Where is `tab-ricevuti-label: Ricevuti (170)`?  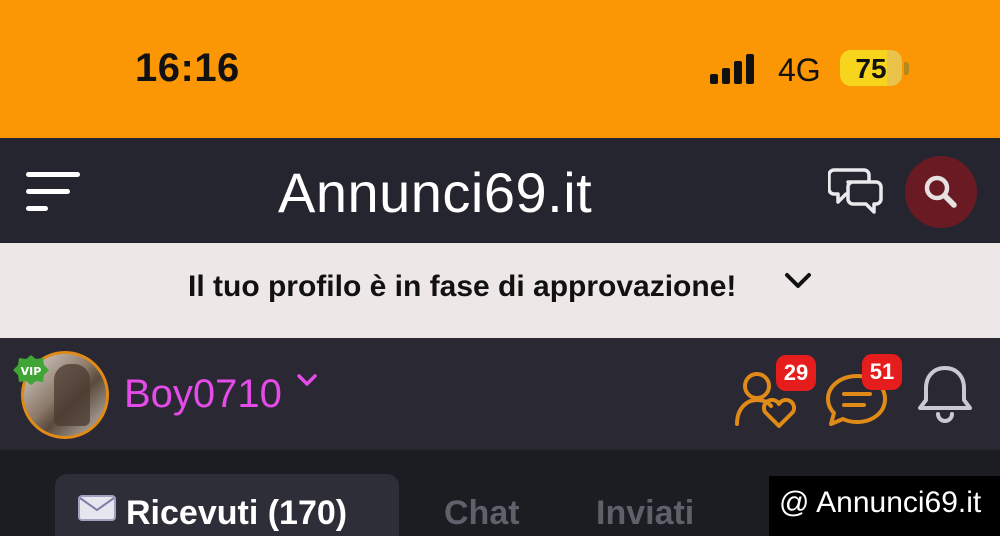
tab-ricevuti-label: Ricevuti (170) is located at coordinates (236, 513).